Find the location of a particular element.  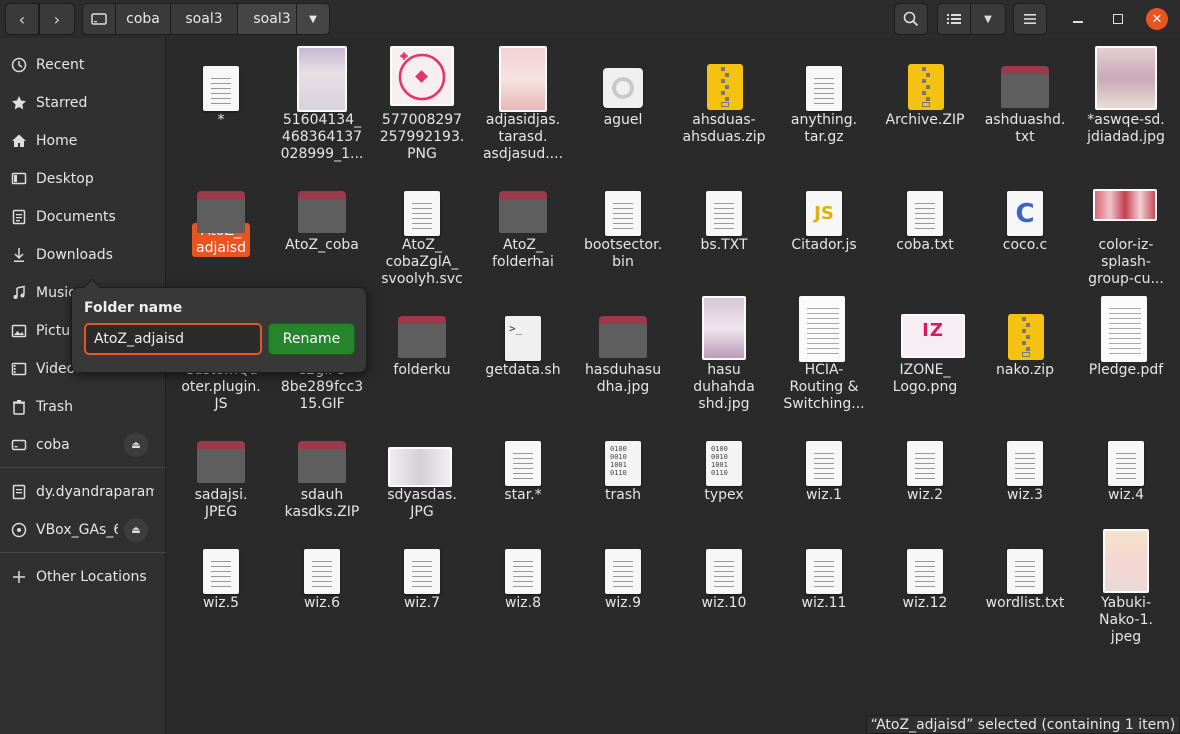

file-item: wiz.10 is located at coordinates (724, 571).